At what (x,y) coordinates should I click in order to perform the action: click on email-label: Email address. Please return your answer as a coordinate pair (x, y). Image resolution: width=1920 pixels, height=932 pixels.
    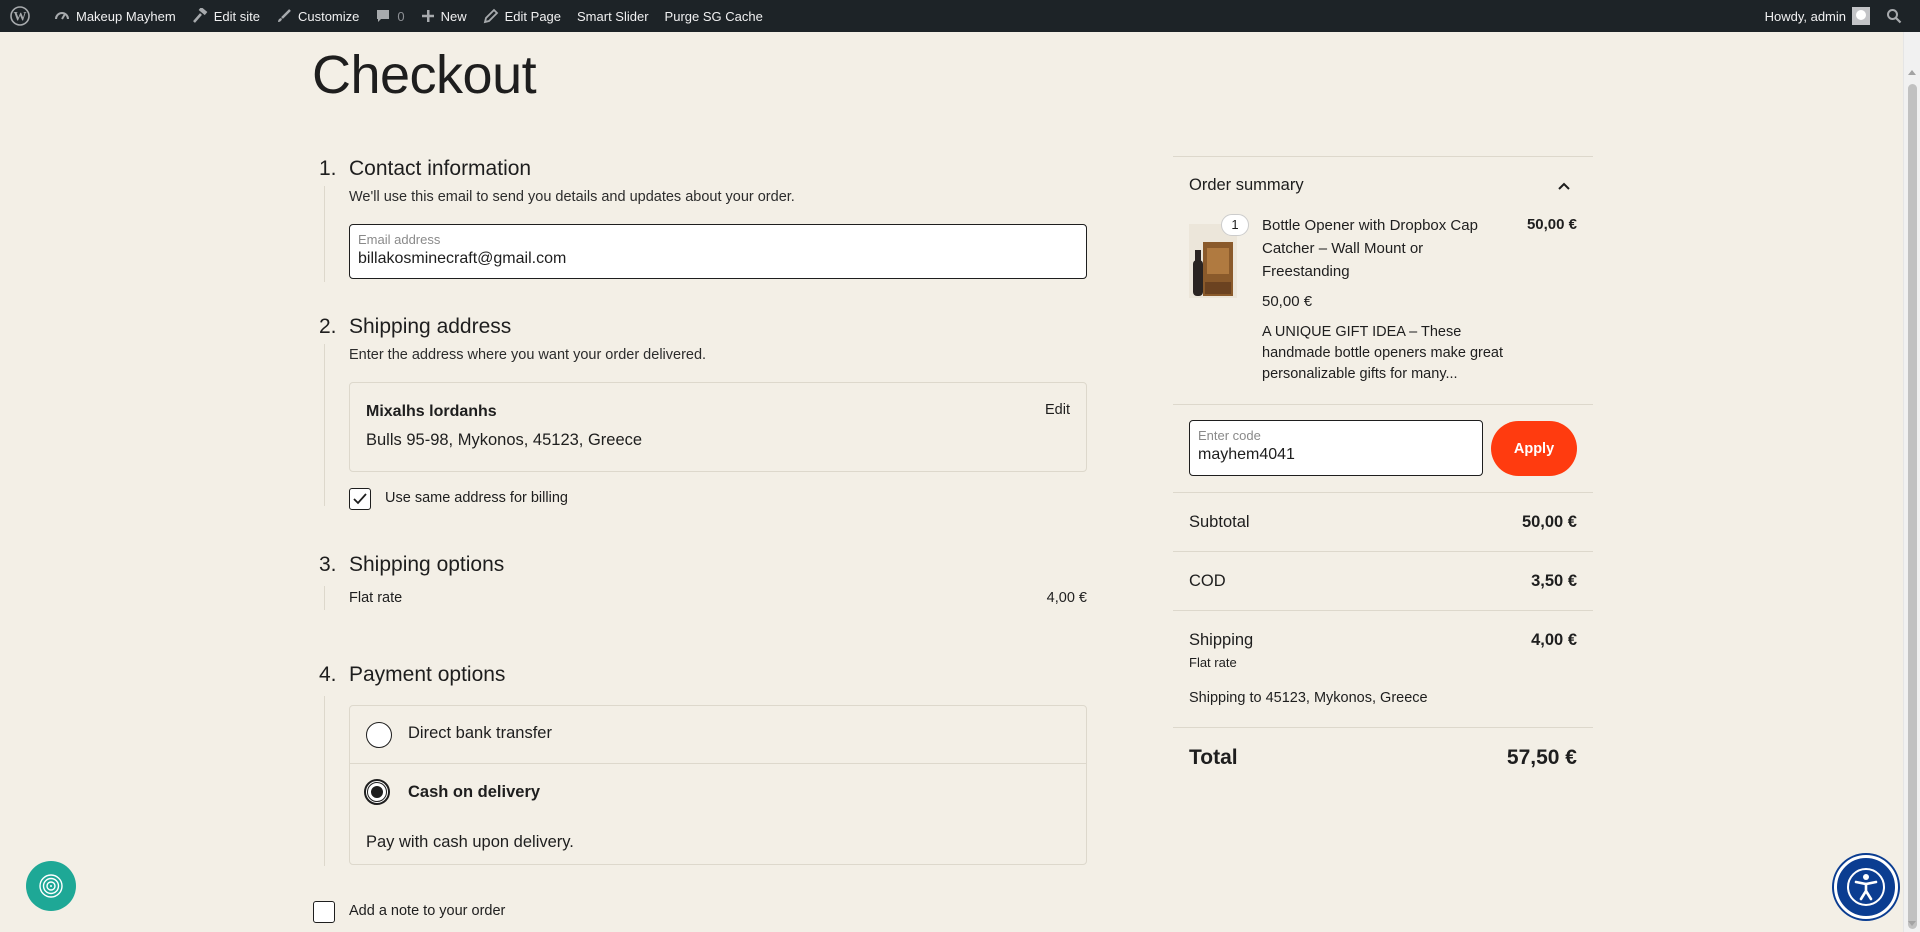
    Looking at the image, I should click on (399, 239).